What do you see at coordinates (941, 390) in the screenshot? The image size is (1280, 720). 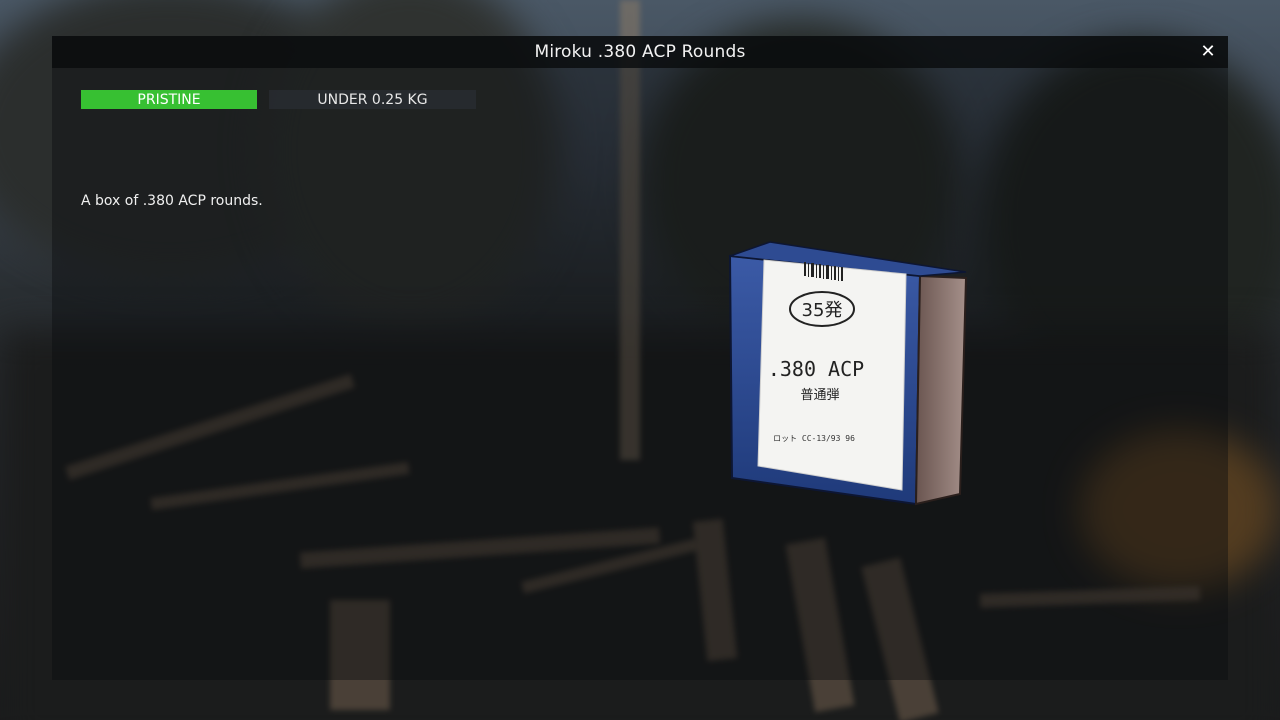 I see `box-side-face` at bounding box center [941, 390].